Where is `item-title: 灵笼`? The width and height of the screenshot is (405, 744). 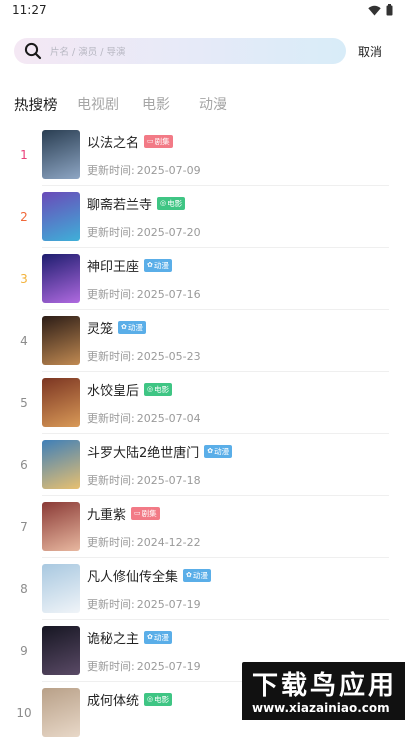 item-title: 灵笼 is located at coordinates (100, 329).